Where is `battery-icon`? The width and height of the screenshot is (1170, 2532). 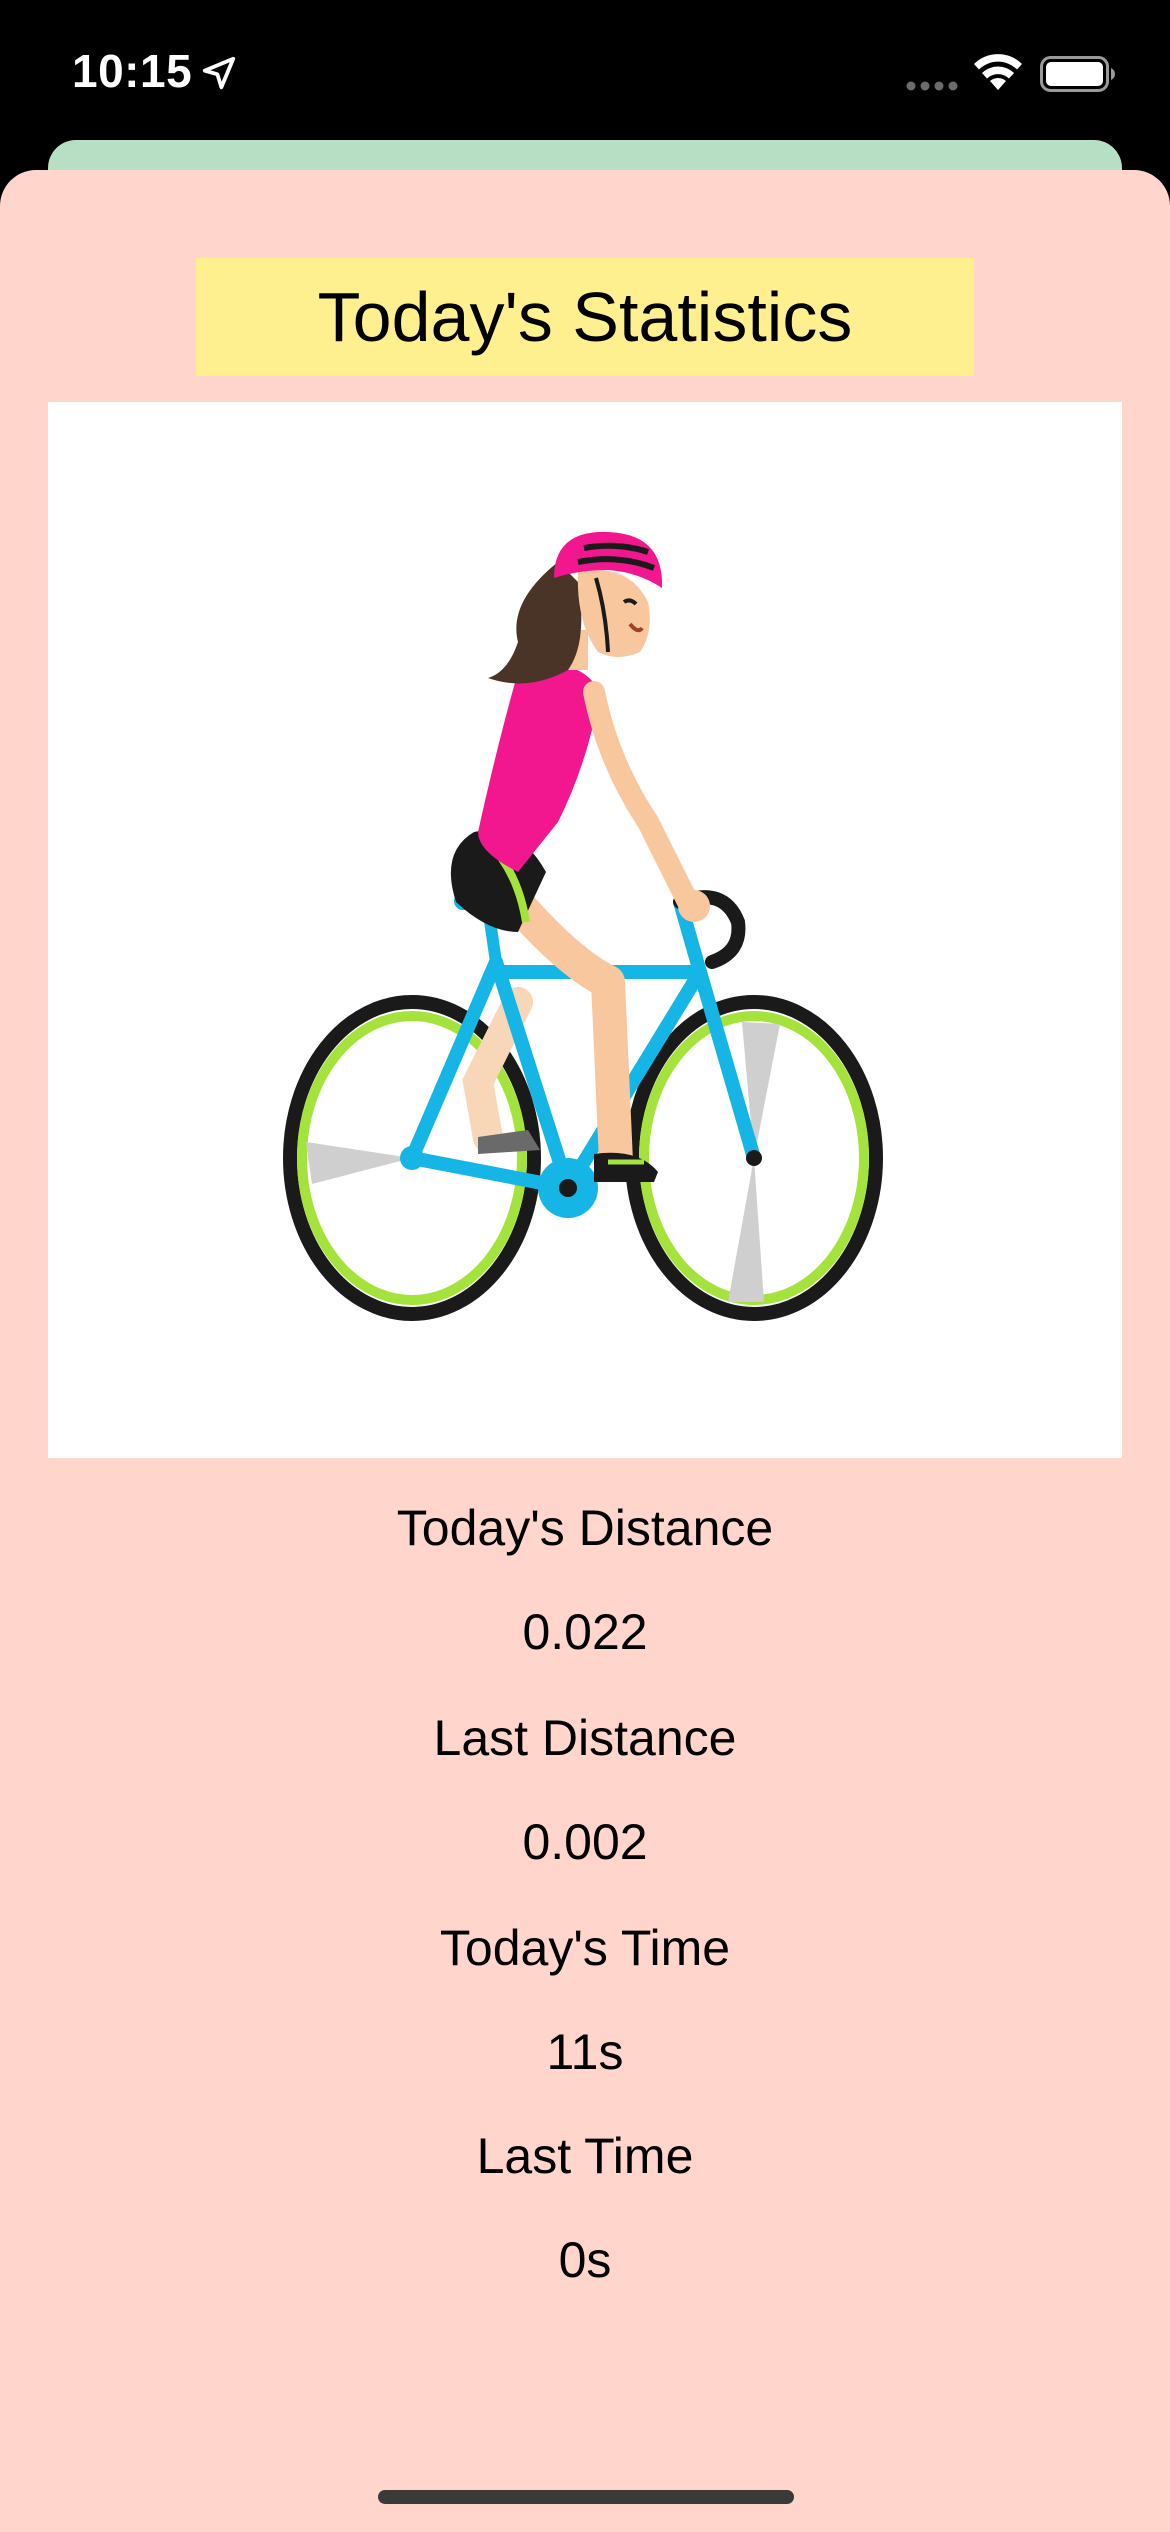
battery-icon is located at coordinates (1077, 74).